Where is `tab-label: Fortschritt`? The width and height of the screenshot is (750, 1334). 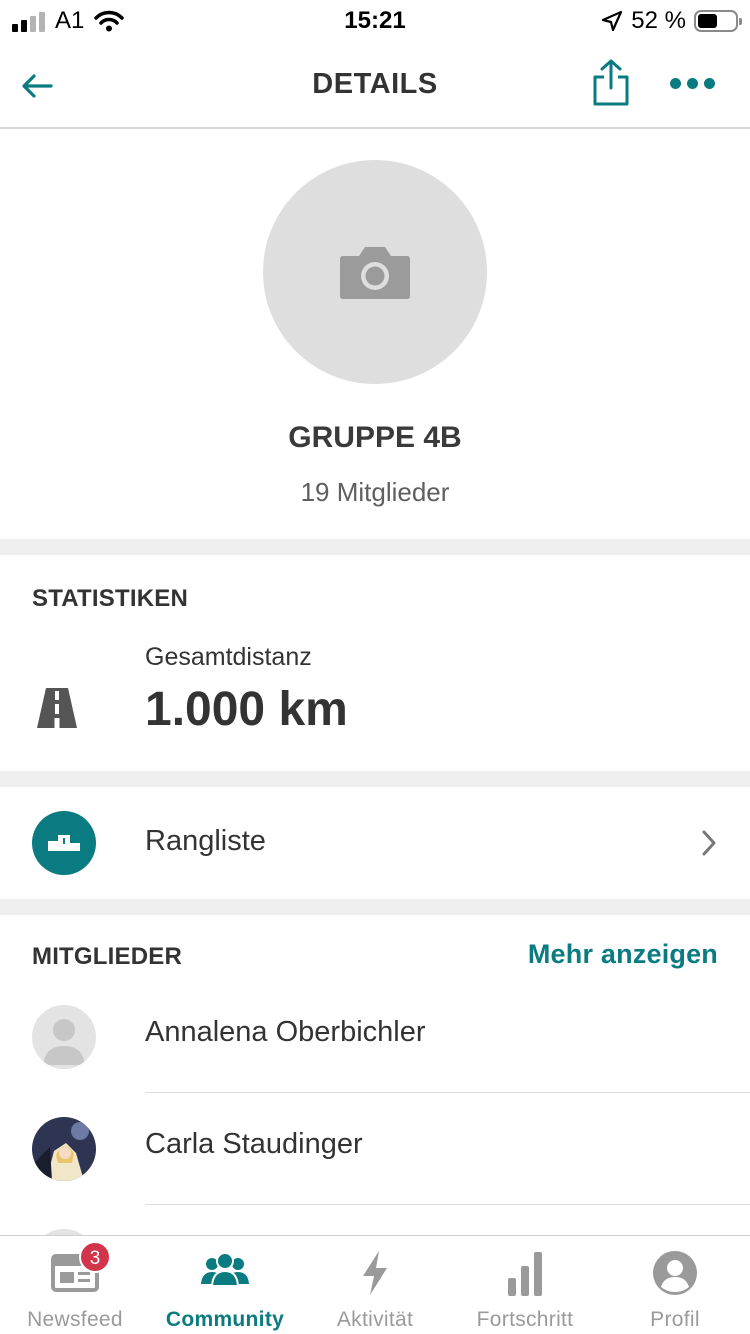 tab-label: Fortschritt is located at coordinates (525, 1319).